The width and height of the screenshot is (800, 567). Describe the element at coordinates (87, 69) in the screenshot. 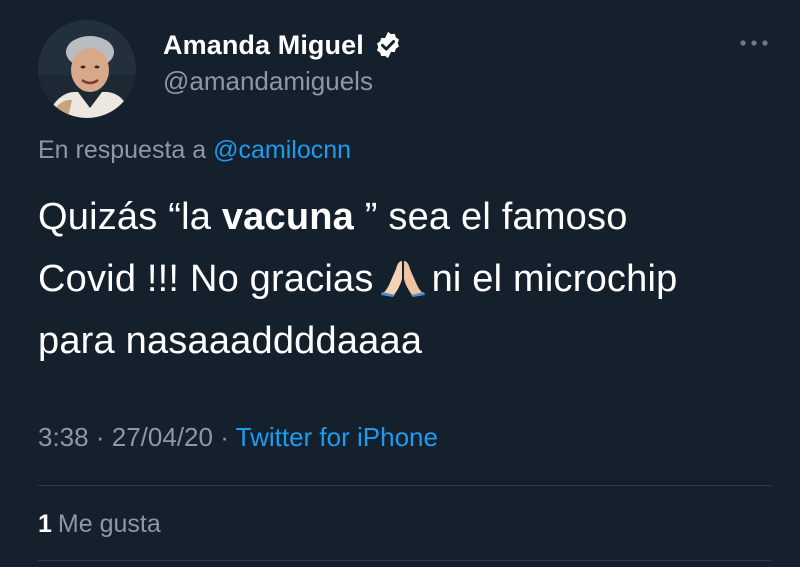

I see `avatar` at that location.